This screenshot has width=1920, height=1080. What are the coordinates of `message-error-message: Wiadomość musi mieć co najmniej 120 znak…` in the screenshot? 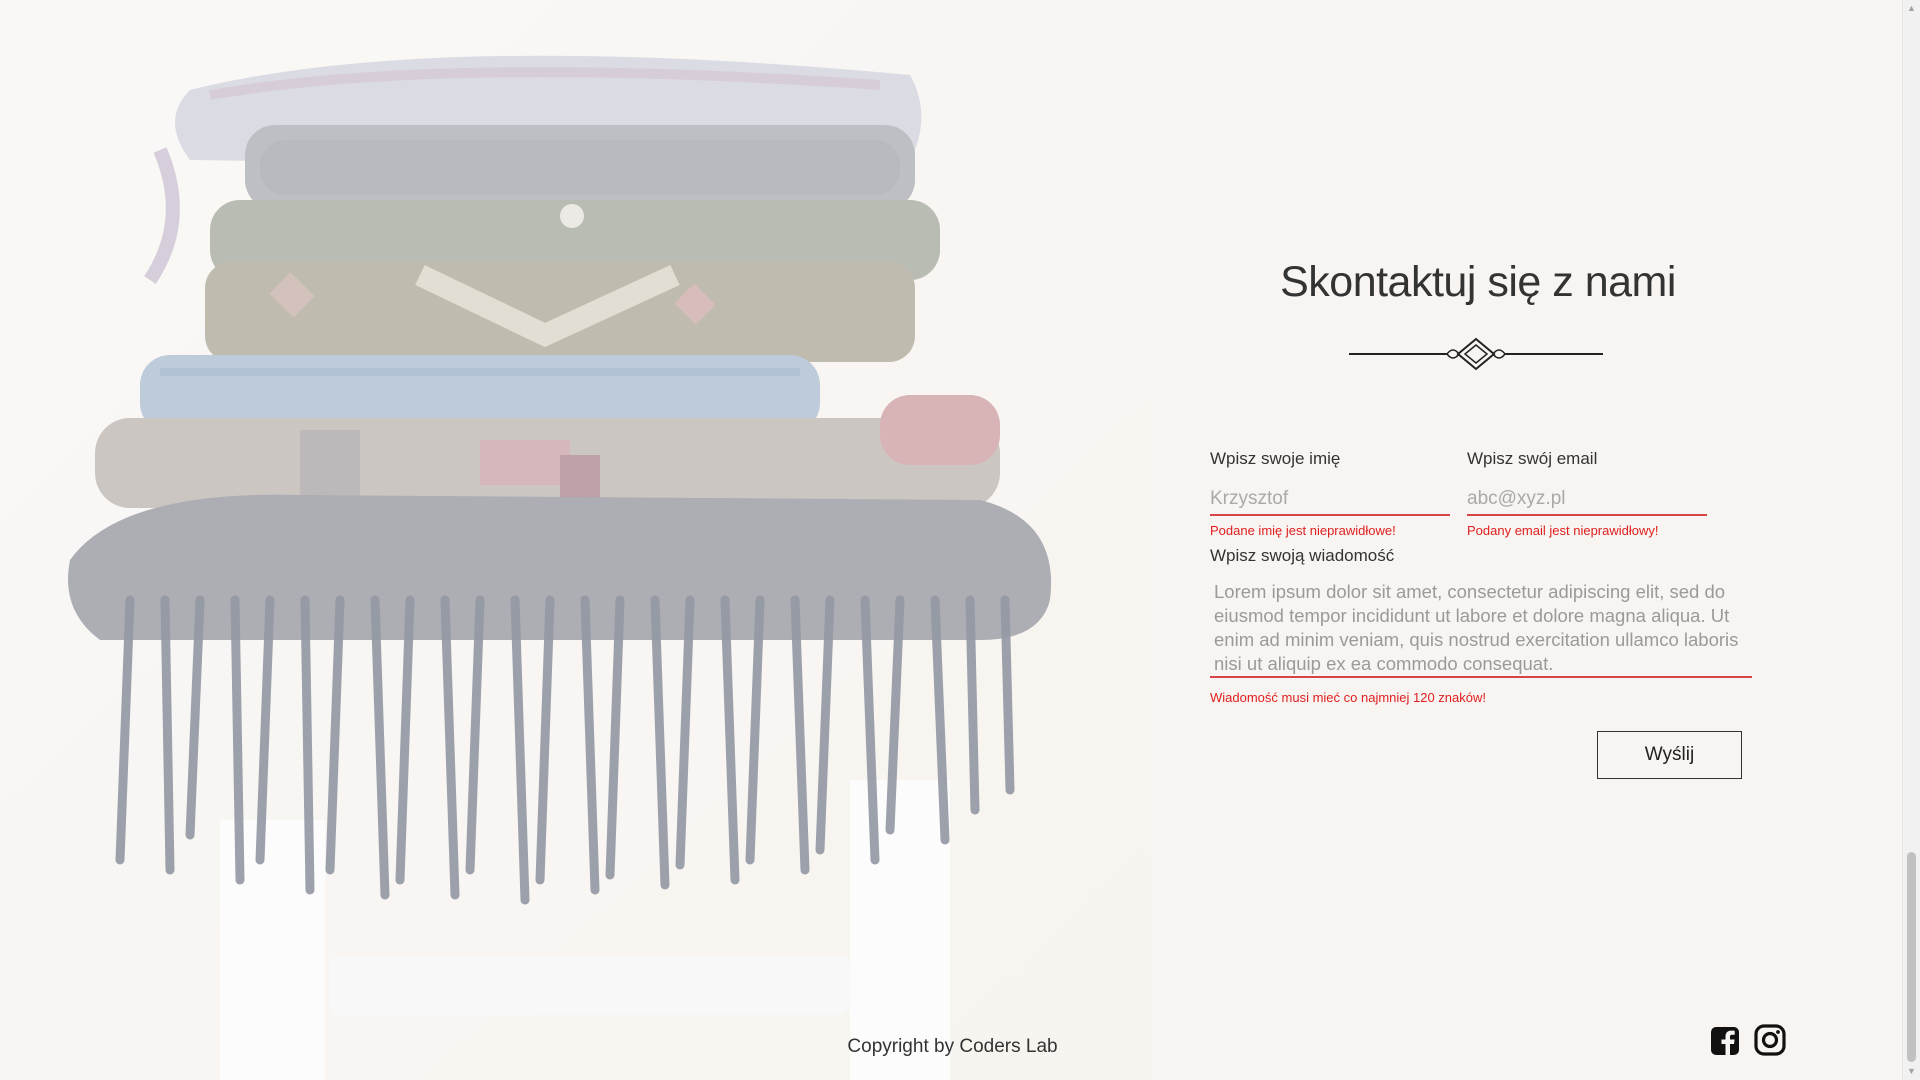 It's located at (1348, 697).